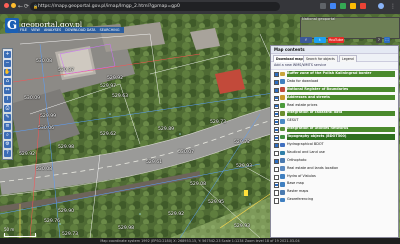  Describe the element at coordinates (7, 144) in the screenshot. I see `settings-icon: ⚙` at that location.